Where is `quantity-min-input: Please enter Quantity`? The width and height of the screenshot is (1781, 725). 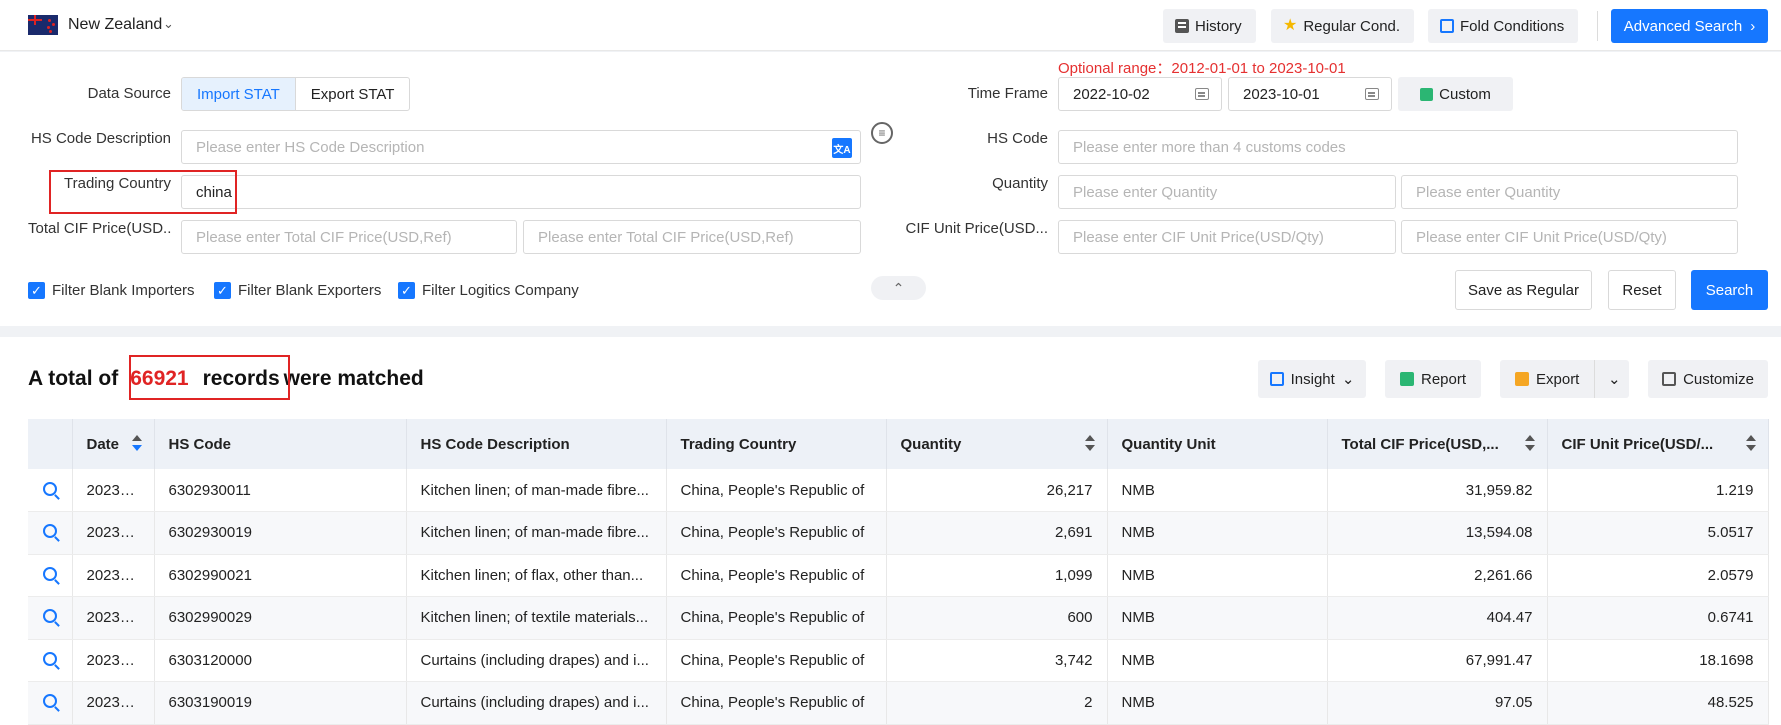 quantity-min-input: Please enter Quantity is located at coordinates (1227, 192).